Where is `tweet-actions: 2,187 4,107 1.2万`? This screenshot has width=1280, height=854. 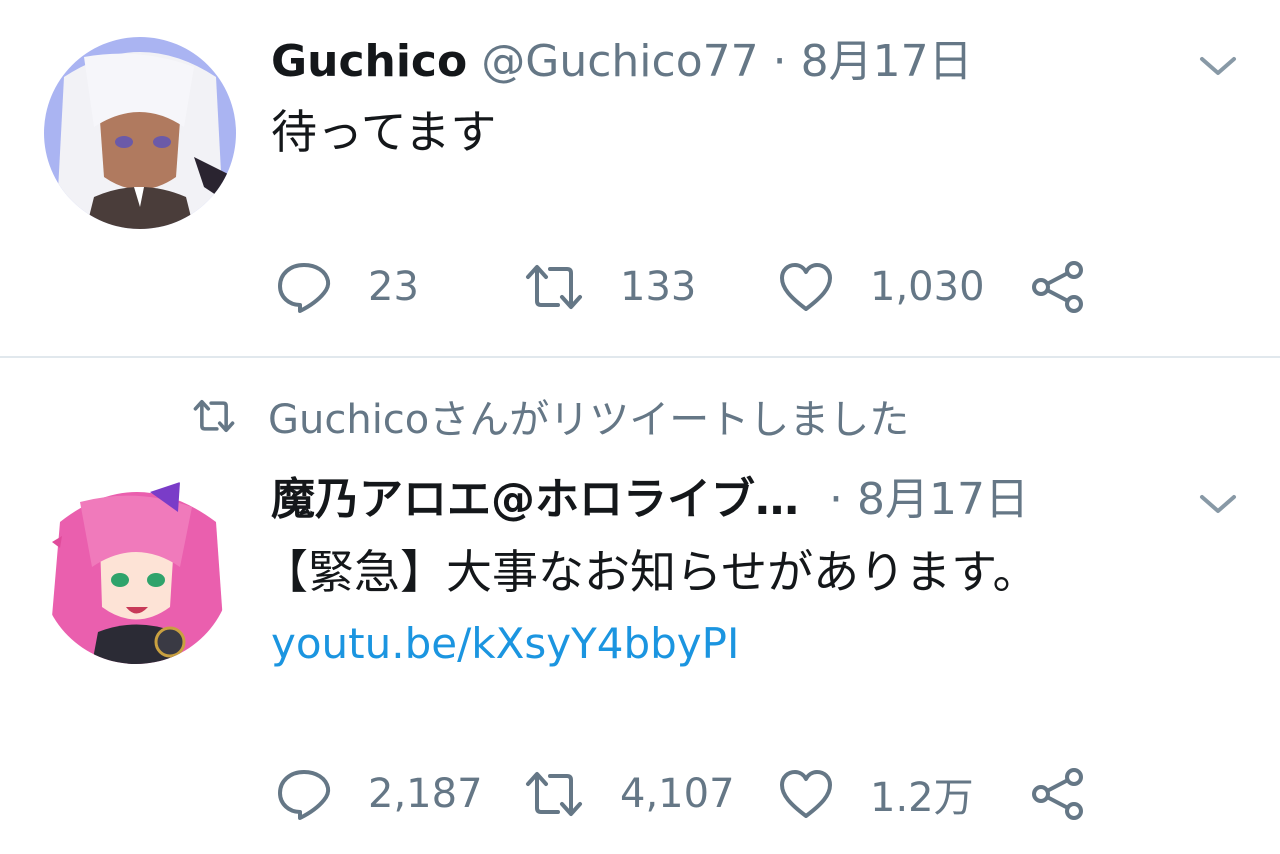 tweet-actions: 2,187 4,107 1.2万 is located at coordinates (640, 794).